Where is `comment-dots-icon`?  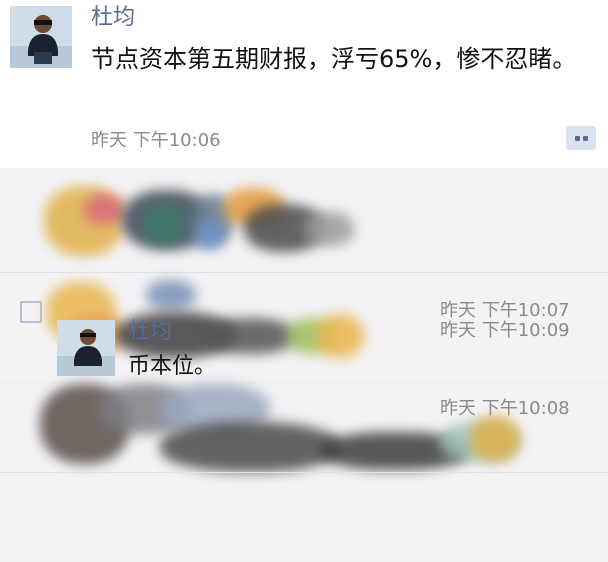 comment-dots-icon is located at coordinates (581, 138).